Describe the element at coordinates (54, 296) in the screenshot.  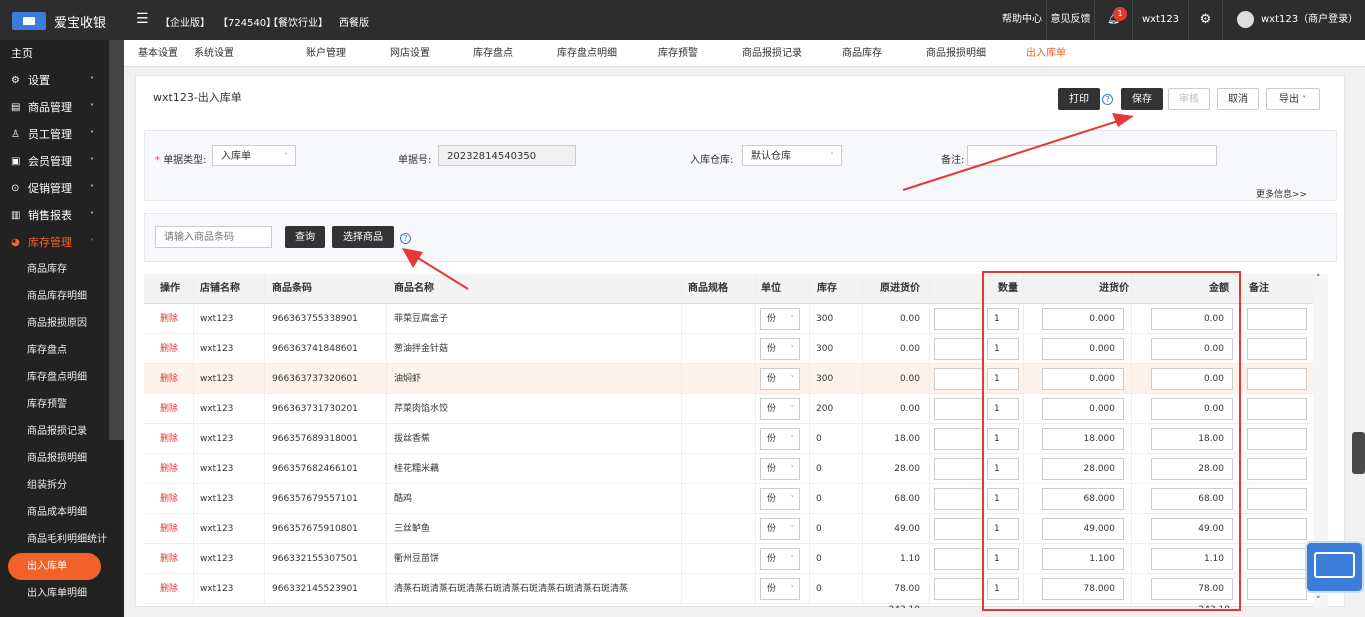
I see `sidebar-subitem: 商品库存明细` at that location.